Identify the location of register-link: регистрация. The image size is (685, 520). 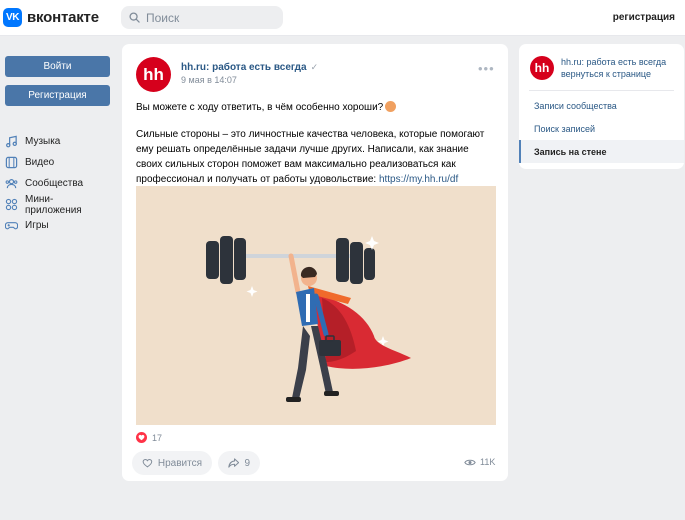
(644, 17).